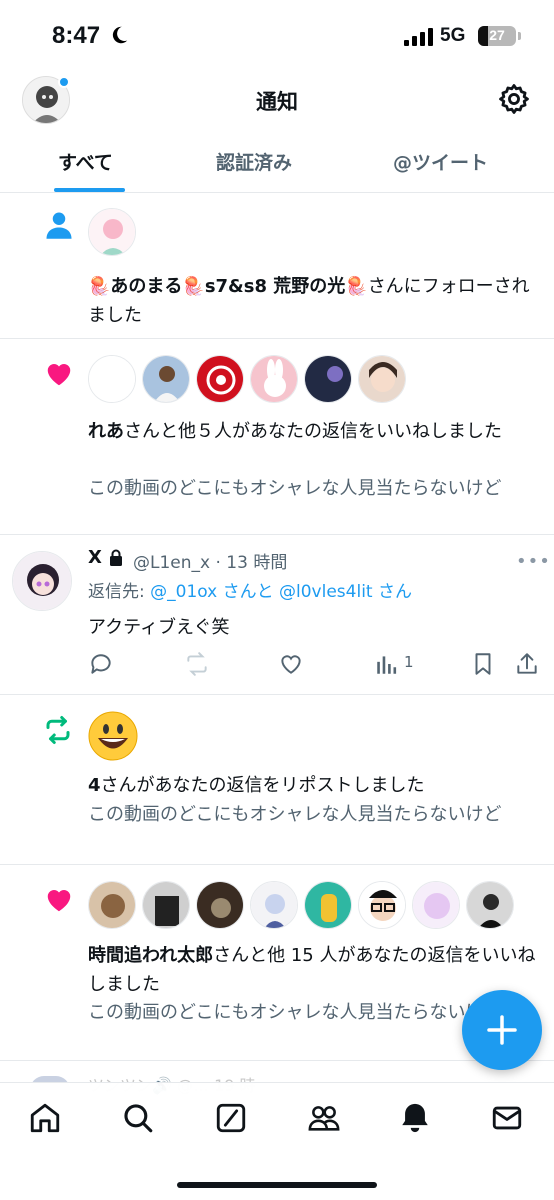 The width and height of the screenshot is (554, 1200). I want to click on battery-level: 27, so click(497, 35).